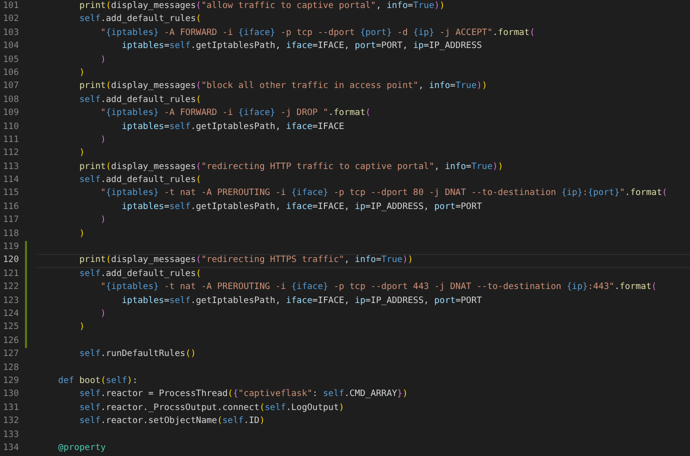 The width and height of the screenshot is (690, 456). I want to click on code-line: self.reactor.setObjectName(self.ID), so click(171, 421).